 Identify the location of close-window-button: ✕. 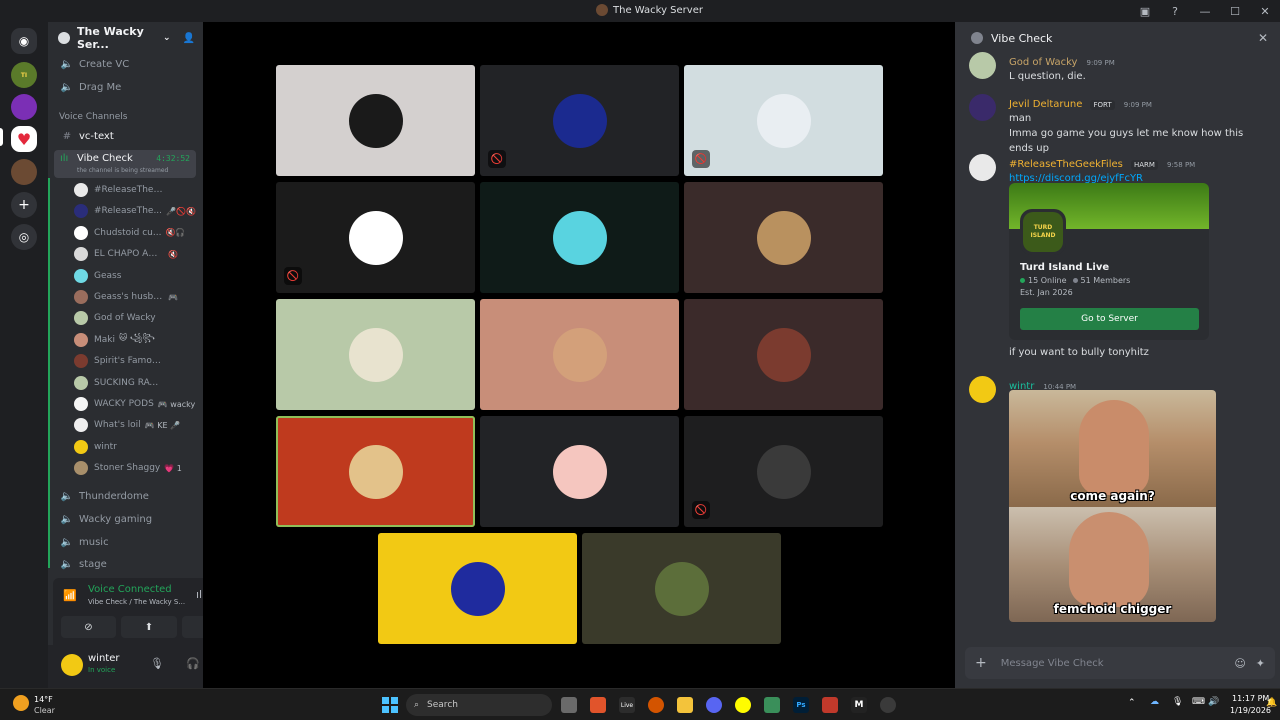
(1265, 11).